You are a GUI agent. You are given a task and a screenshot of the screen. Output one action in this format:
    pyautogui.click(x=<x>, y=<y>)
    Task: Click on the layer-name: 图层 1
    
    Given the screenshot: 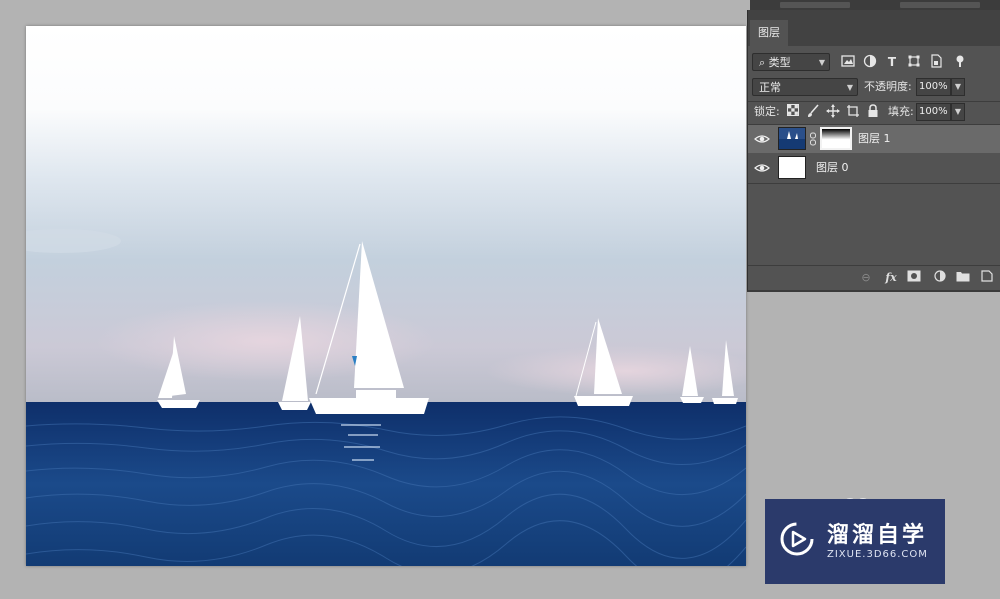 What is the action you would take?
    pyautogui.click(x=874, y=139)
    